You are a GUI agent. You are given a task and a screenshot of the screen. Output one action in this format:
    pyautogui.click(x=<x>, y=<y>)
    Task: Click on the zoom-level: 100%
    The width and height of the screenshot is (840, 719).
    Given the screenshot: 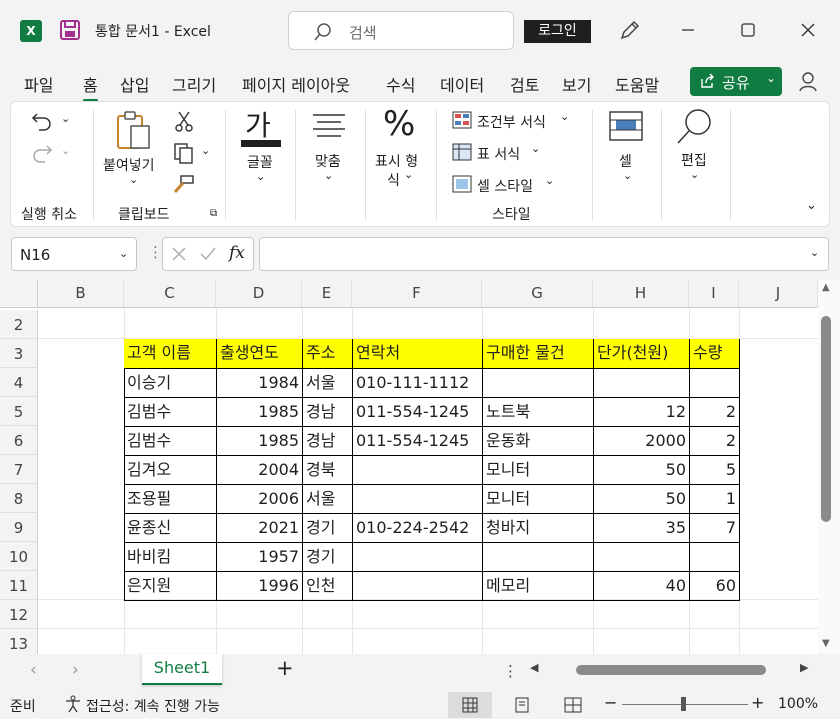 What is the action you would take?
    pyautogui.click(x=798, y=704)
    